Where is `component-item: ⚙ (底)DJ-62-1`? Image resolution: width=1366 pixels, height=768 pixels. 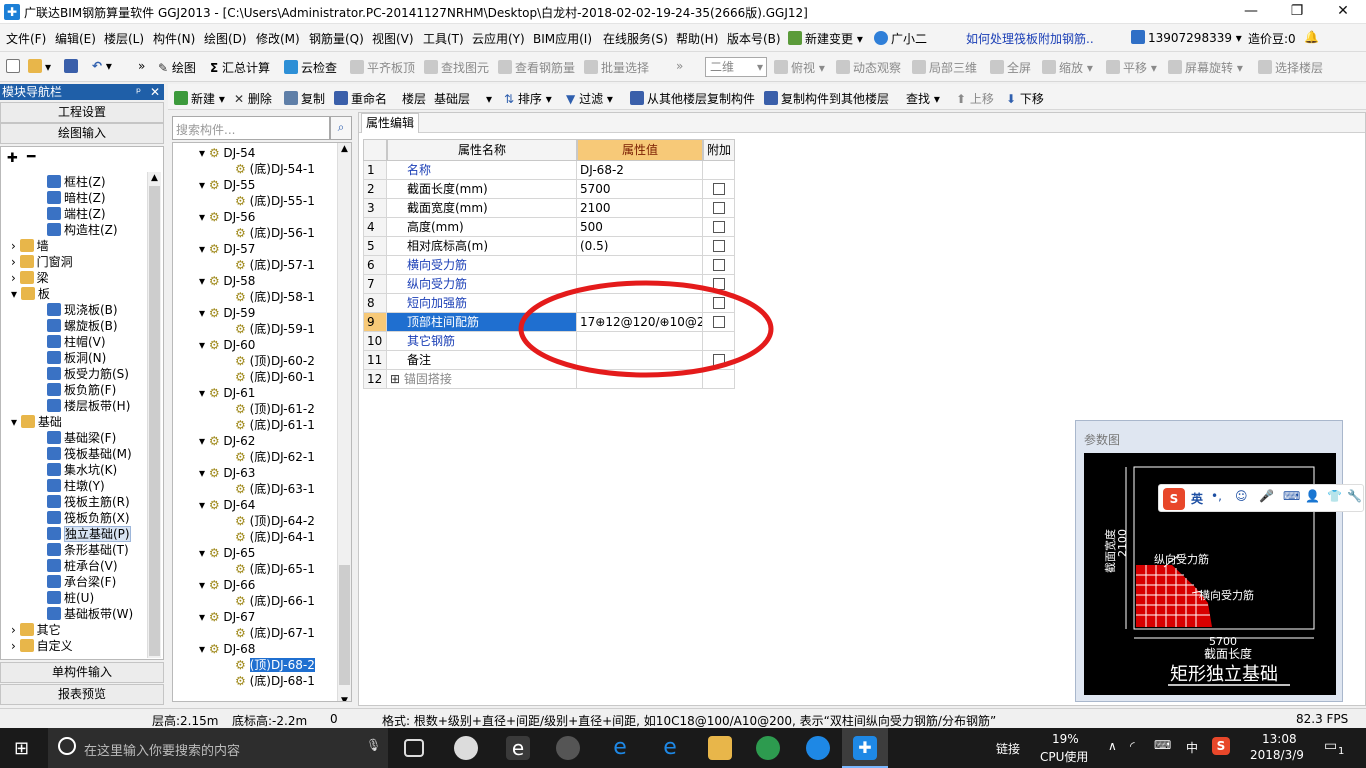 component-item: ⚙ (底)DJ-62-1 is located at coordinates (255, 457).